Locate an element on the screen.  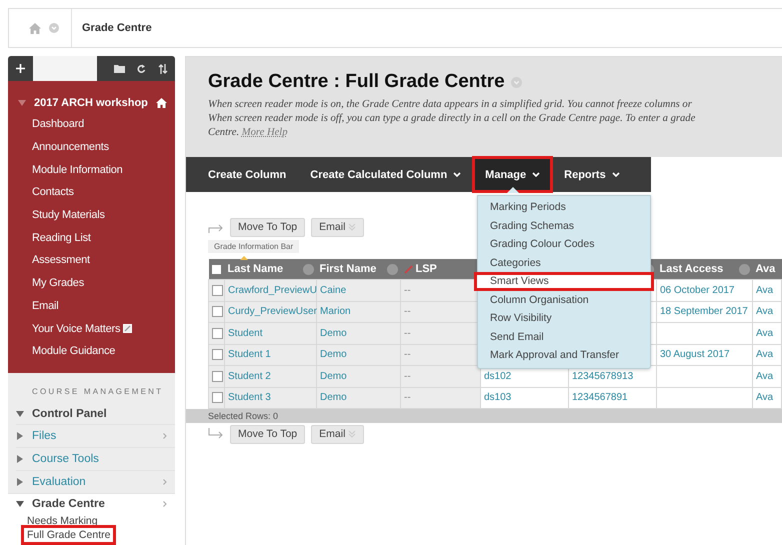
dropdown-circle-icon is located at coordinates (54, 28).